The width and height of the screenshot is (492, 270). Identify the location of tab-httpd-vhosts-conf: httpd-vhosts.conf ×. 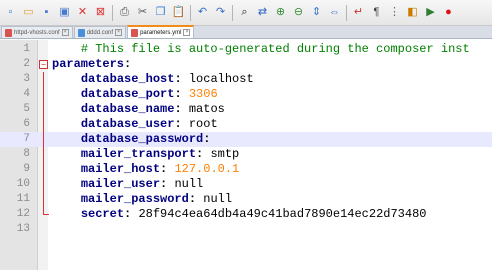
(37, 32).